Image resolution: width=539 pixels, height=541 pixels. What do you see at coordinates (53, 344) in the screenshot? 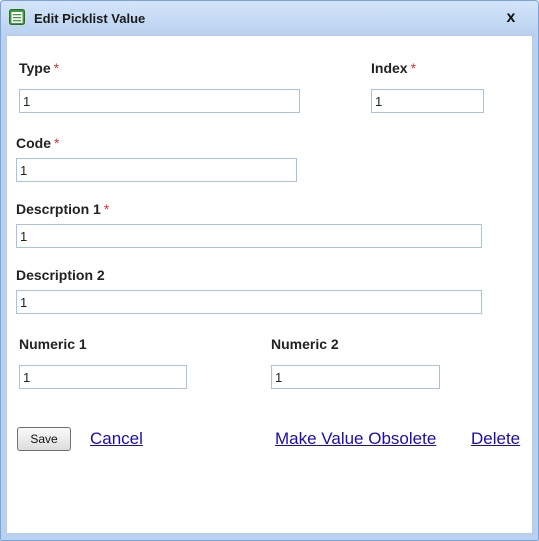
I see `numeric1-label: Numeric 1` at bounding box center [53, 344].